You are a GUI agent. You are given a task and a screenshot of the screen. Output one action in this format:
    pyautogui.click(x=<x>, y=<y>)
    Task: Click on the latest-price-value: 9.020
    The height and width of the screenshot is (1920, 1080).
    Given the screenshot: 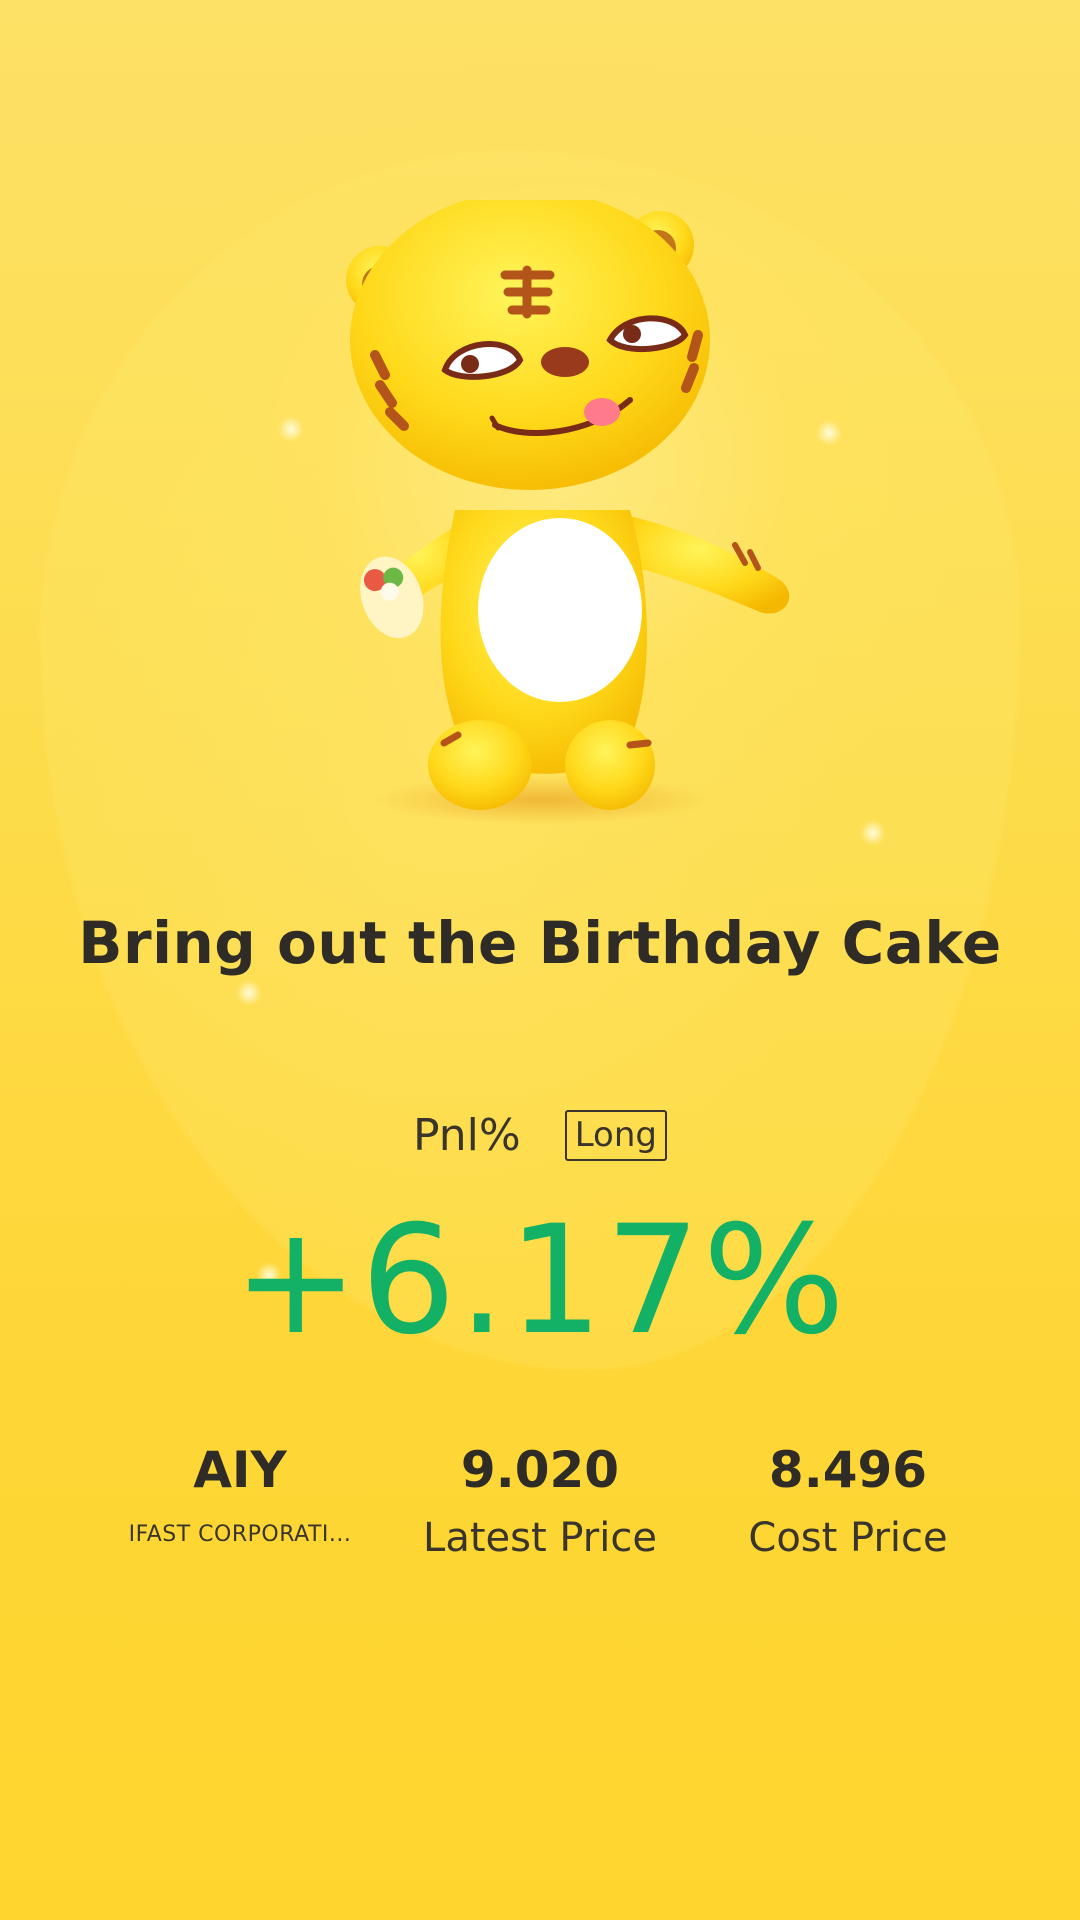 What is the action you would take?
    pyautogui.click(x=540, y=1470)
    